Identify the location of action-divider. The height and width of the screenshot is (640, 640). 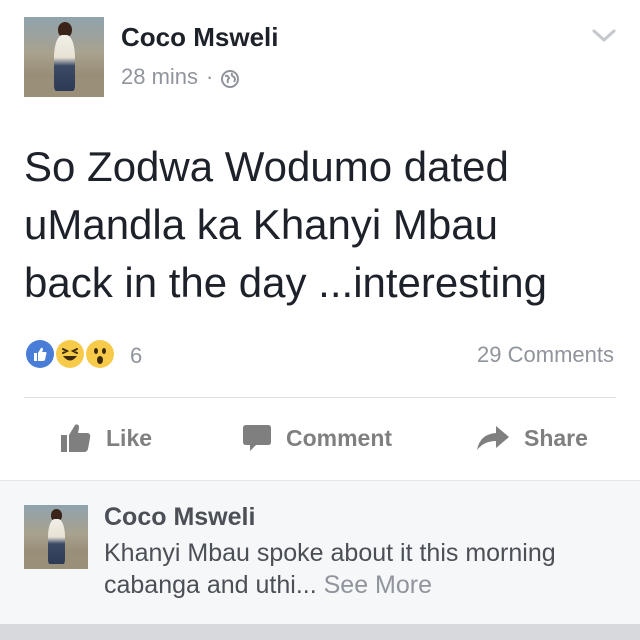
(320, 397).